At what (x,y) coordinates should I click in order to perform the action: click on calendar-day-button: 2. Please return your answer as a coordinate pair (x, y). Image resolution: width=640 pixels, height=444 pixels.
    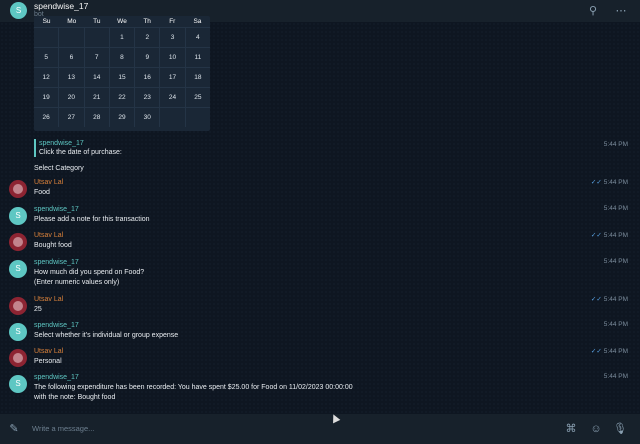
    Looking at the image, I should click on (148, 37).